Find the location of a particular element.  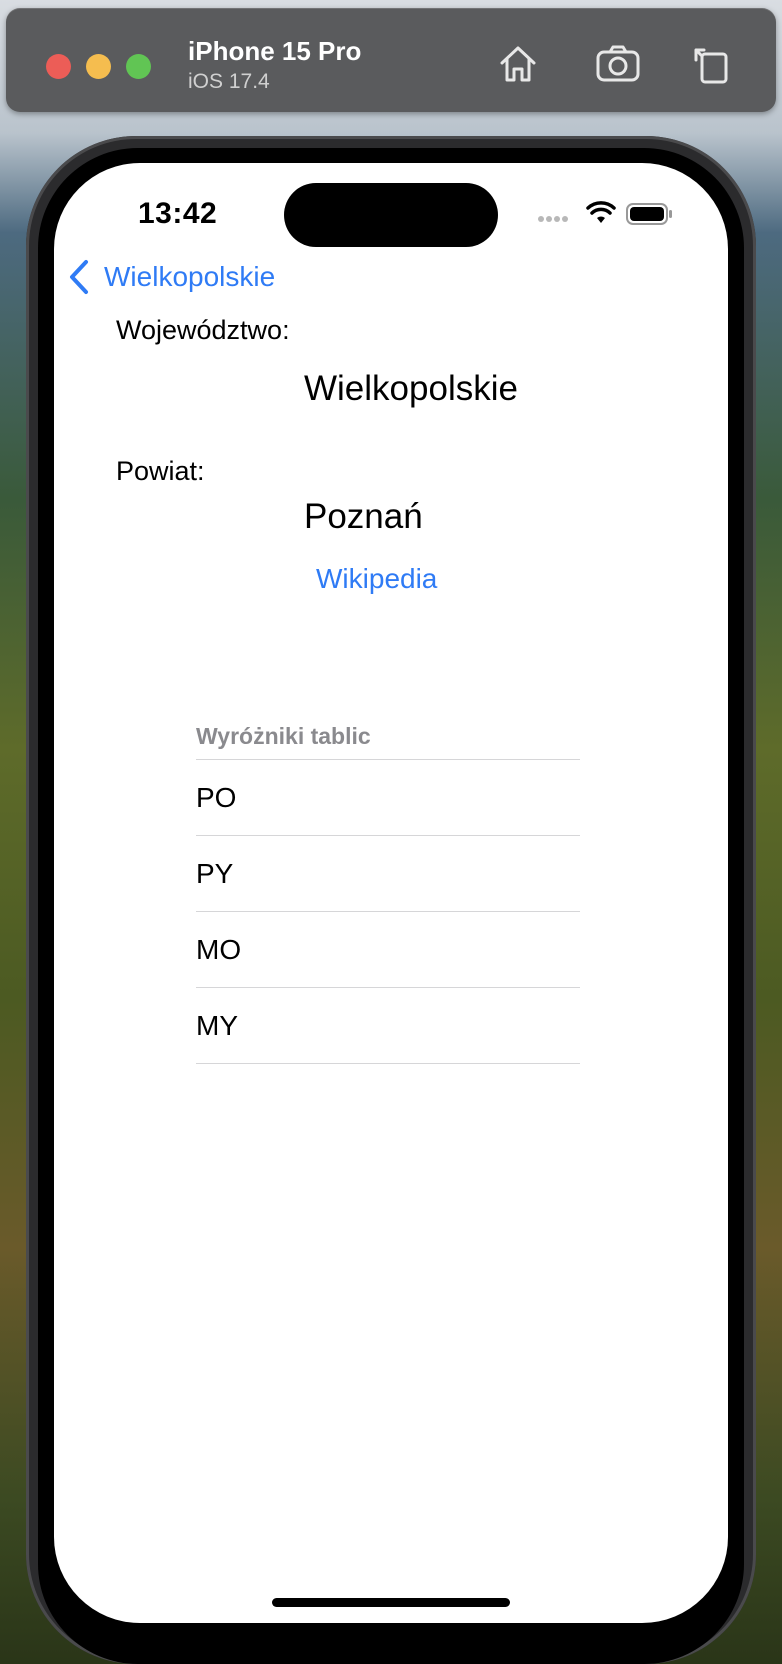

plate-codes-list: Wyróżniki tablic PO PY MO MY is located at coordinates (388, 888).